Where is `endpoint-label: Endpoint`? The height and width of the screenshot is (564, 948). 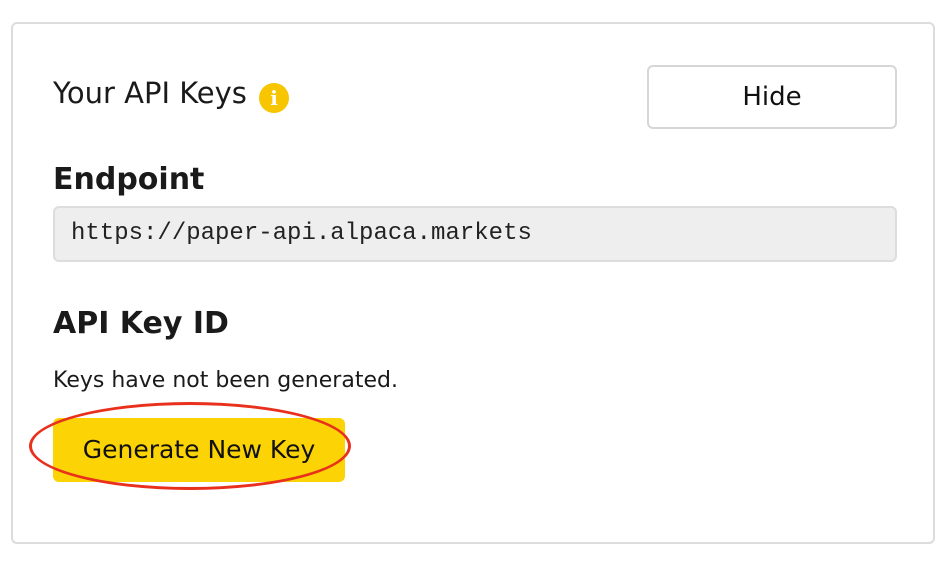
endpoint-label: Endpoint is located at coordinates (129, 179).